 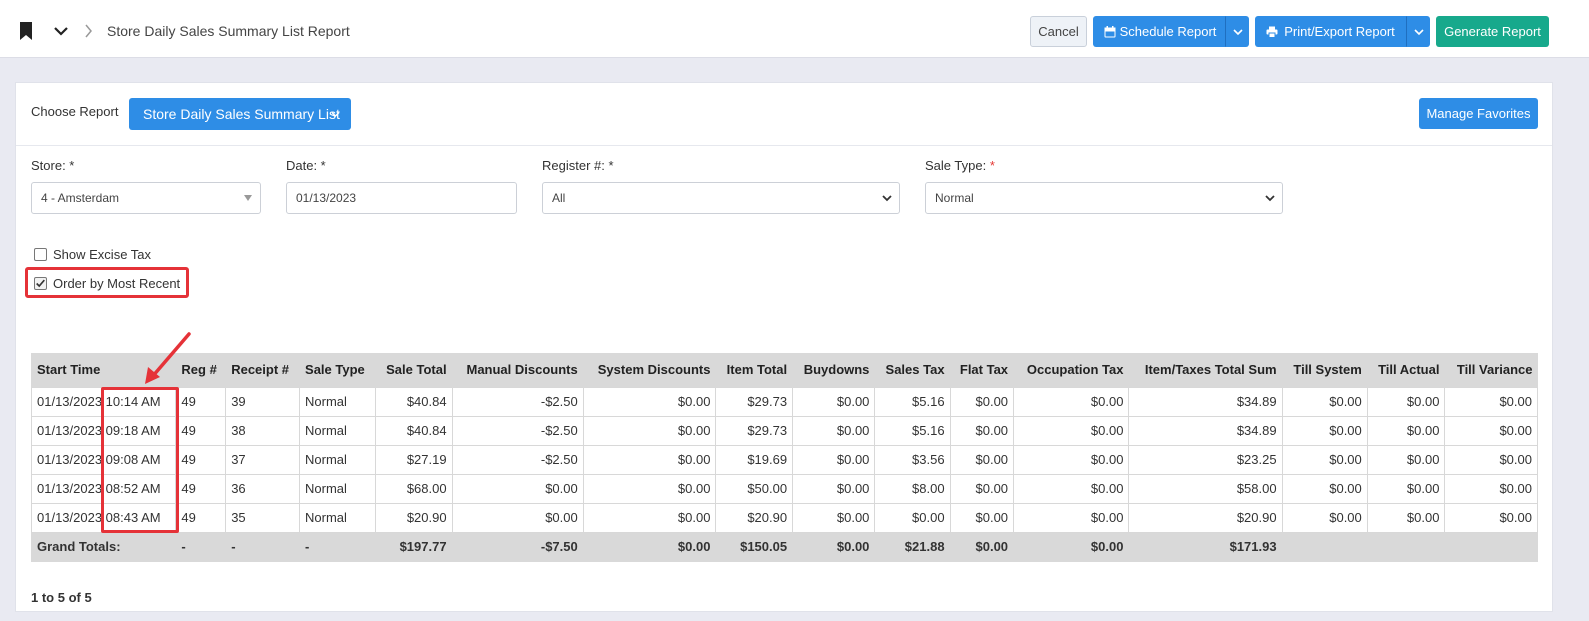 What do you see at coordinates (413, 546) in the screenshot?
I see `total-cell: $197.77` at bounding box center [413, 546].